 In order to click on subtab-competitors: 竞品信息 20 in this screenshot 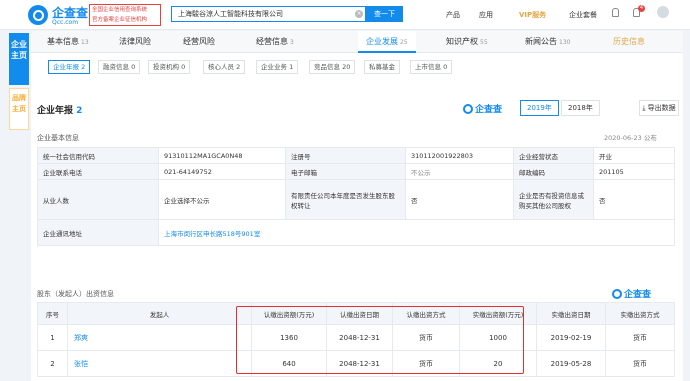, I will do `click(332, 67)`.